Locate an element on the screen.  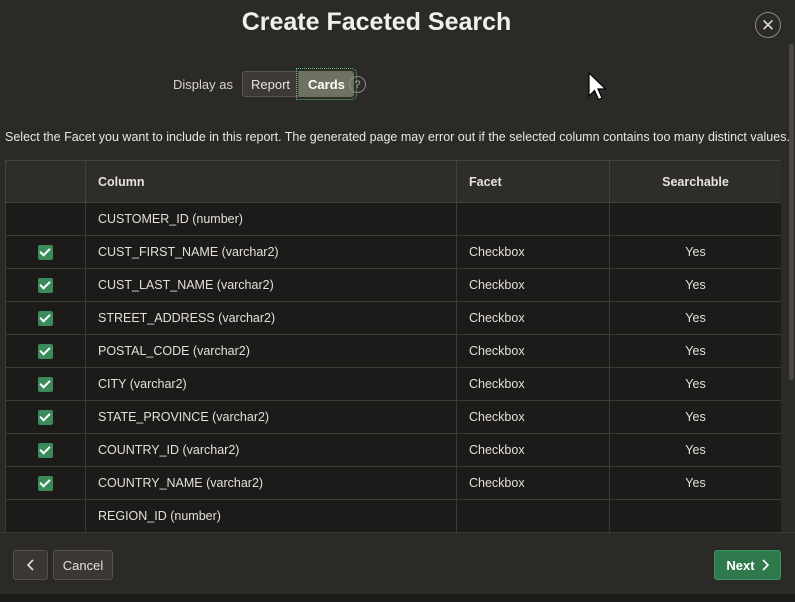
table-row: CUST_LAST_NAME (varchar2) Checkbox Yes is located at coordinates (393, 285).